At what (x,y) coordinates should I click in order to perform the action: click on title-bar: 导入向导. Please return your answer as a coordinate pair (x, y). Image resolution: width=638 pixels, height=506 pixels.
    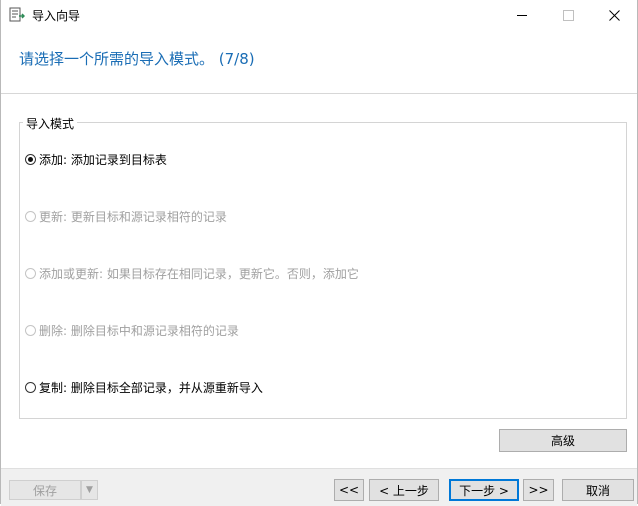
    Looking at the image, I should click on (319, 15).